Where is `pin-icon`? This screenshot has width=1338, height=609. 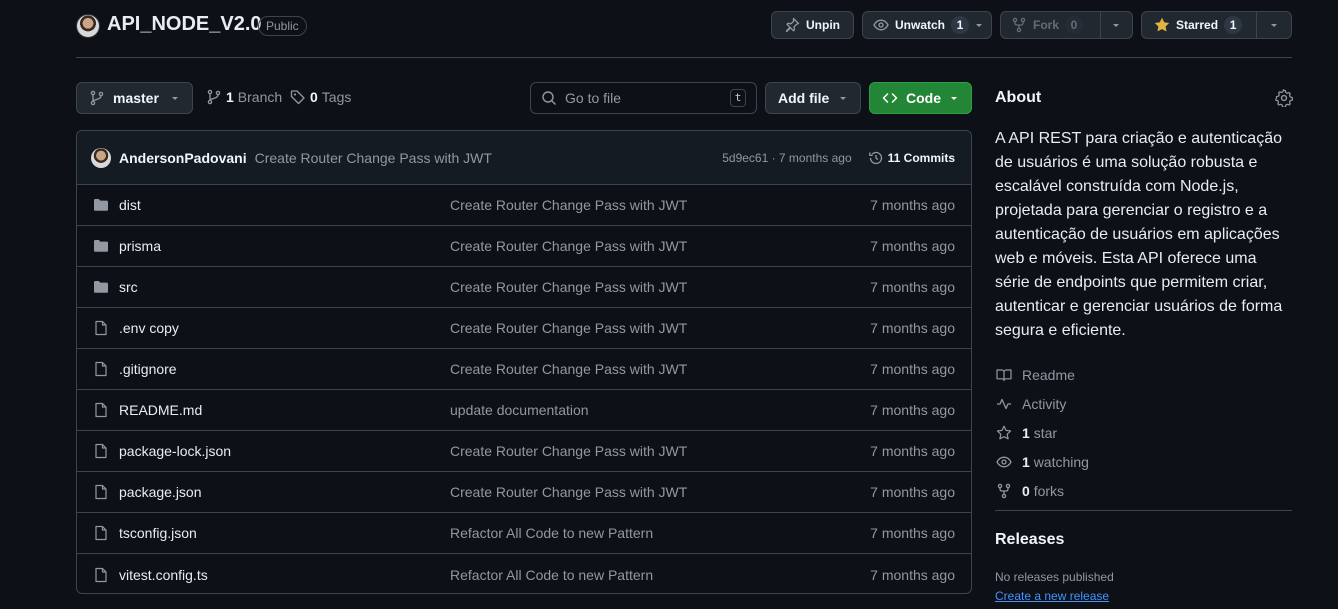
pin-icon is located at coordinates (792, 25).